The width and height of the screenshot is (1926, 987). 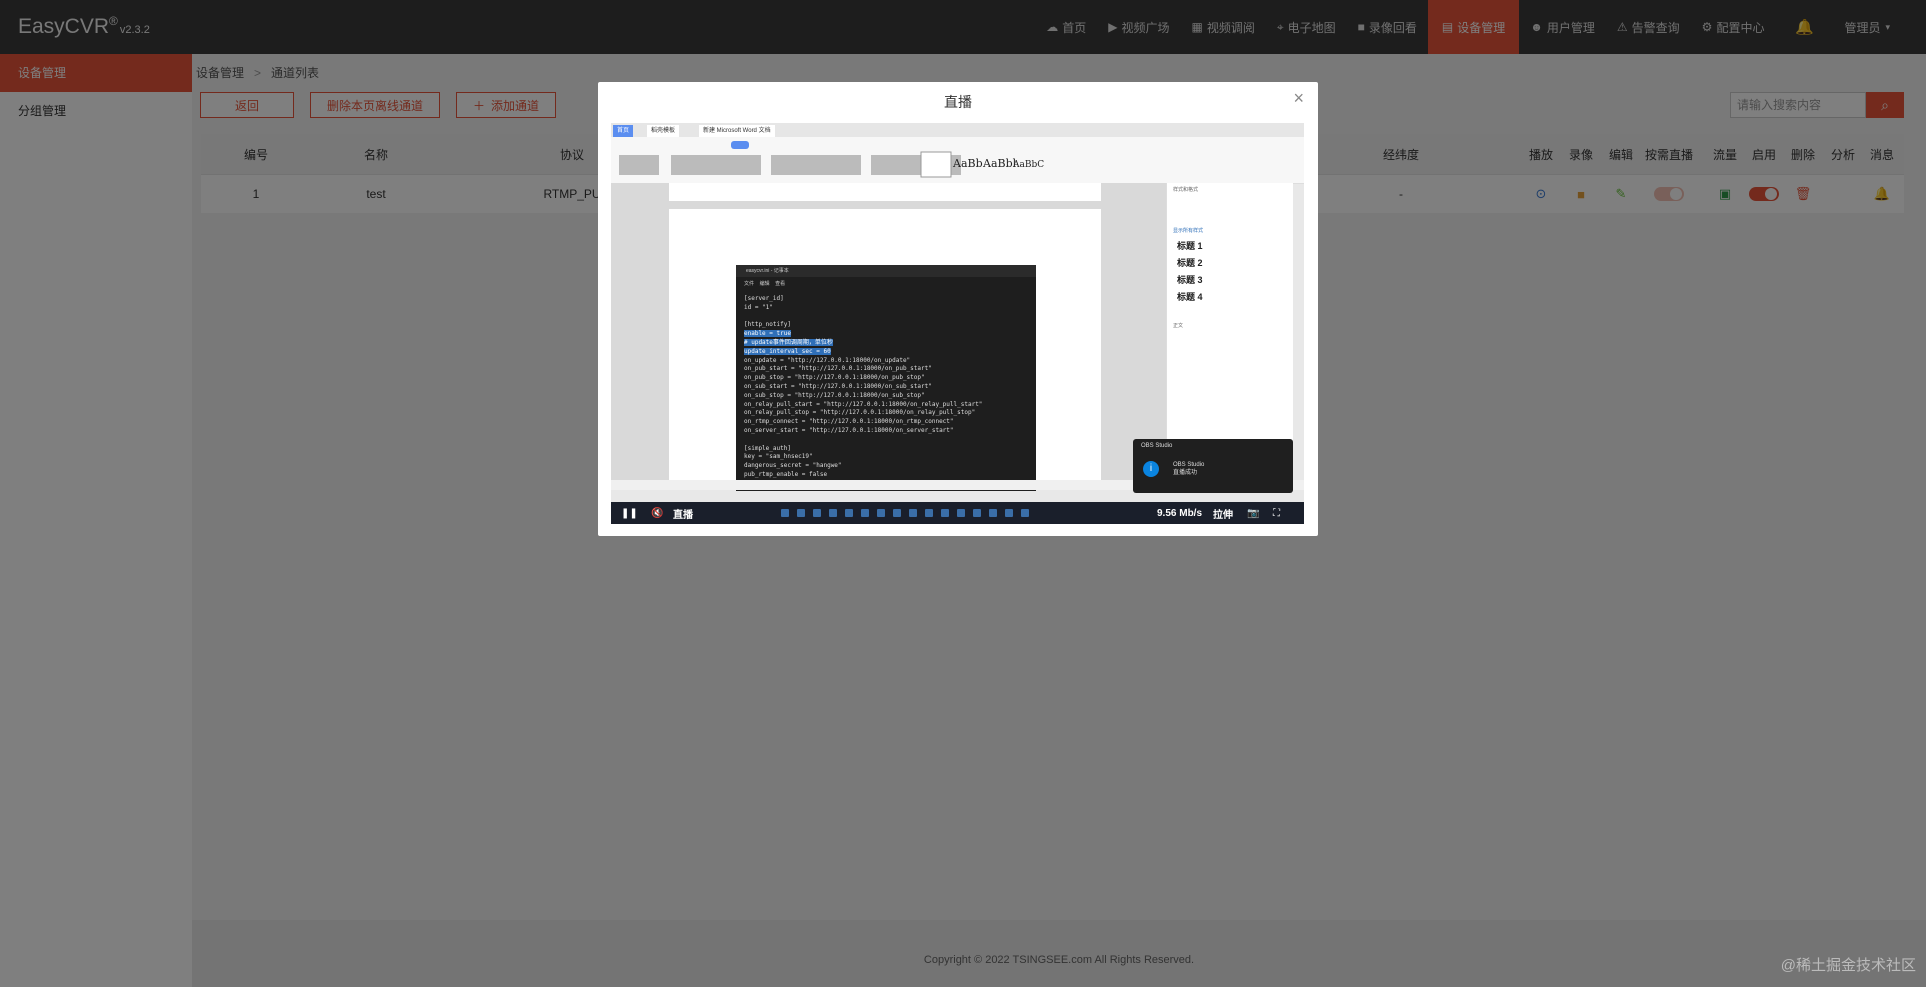 What do you see at coordinates (967, 163) in the screenshot?
I see `svg-text: AaBb` at bounding box center [967, 163].